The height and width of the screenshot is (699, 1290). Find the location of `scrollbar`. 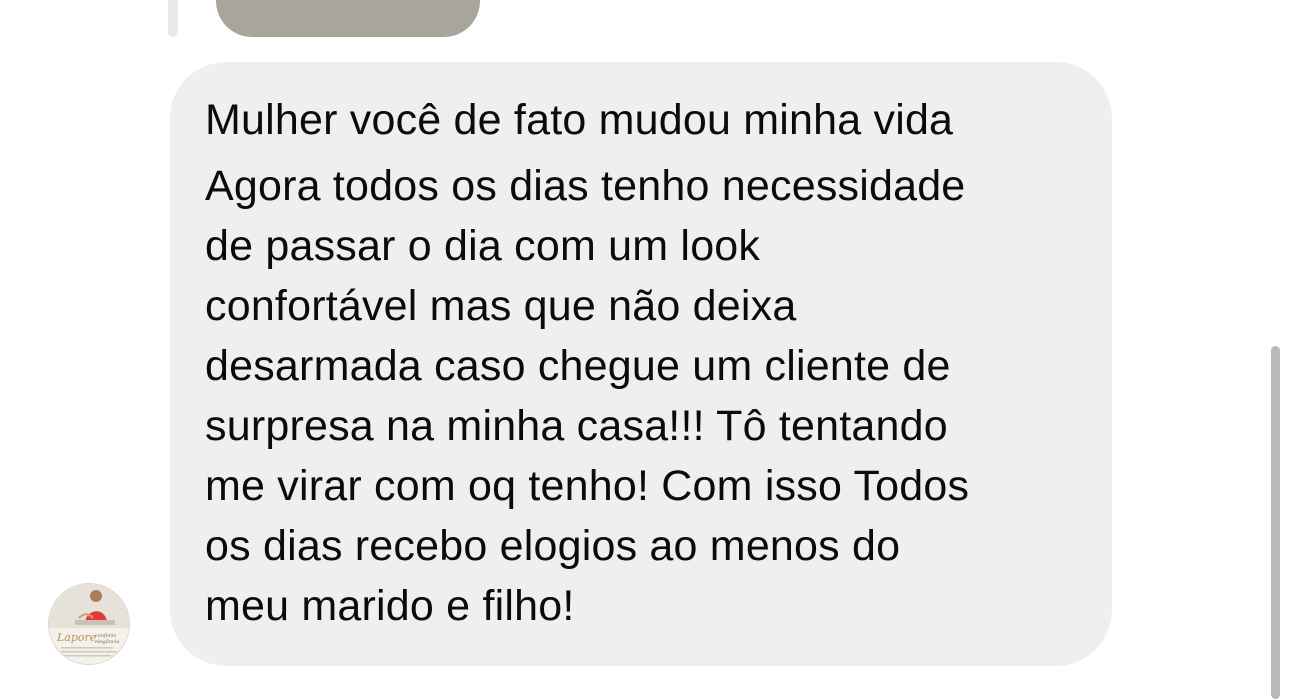

scrollbar is located at coordinates (1275, 522).